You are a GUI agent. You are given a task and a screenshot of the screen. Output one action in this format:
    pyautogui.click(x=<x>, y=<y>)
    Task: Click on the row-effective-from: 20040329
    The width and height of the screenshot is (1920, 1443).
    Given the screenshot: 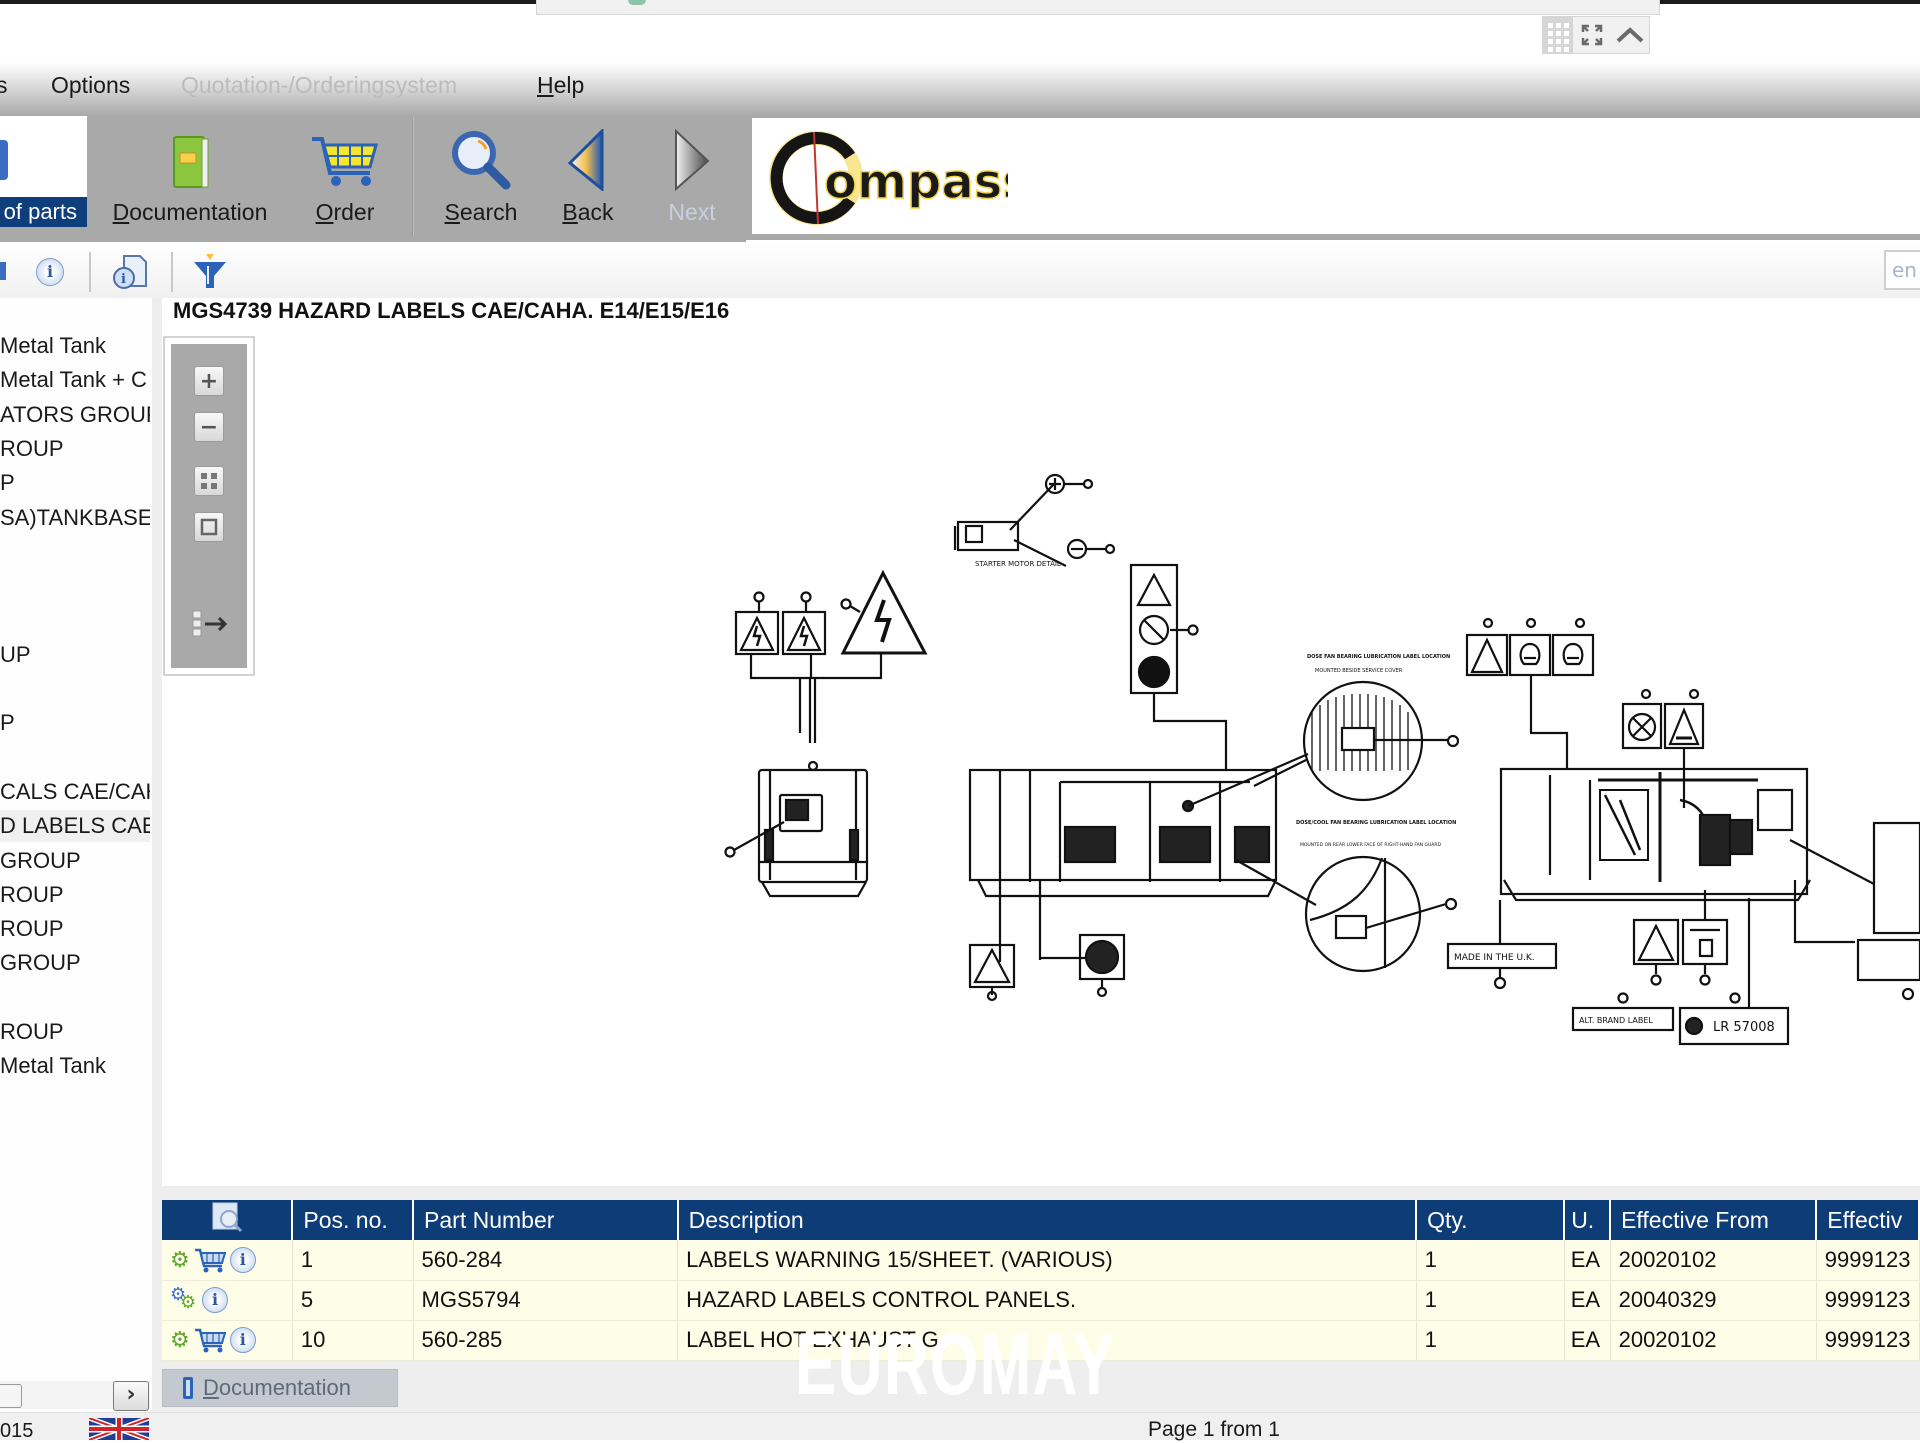 What is the action you would take?
    pyautogui.click(x=1713, y=1300)
    